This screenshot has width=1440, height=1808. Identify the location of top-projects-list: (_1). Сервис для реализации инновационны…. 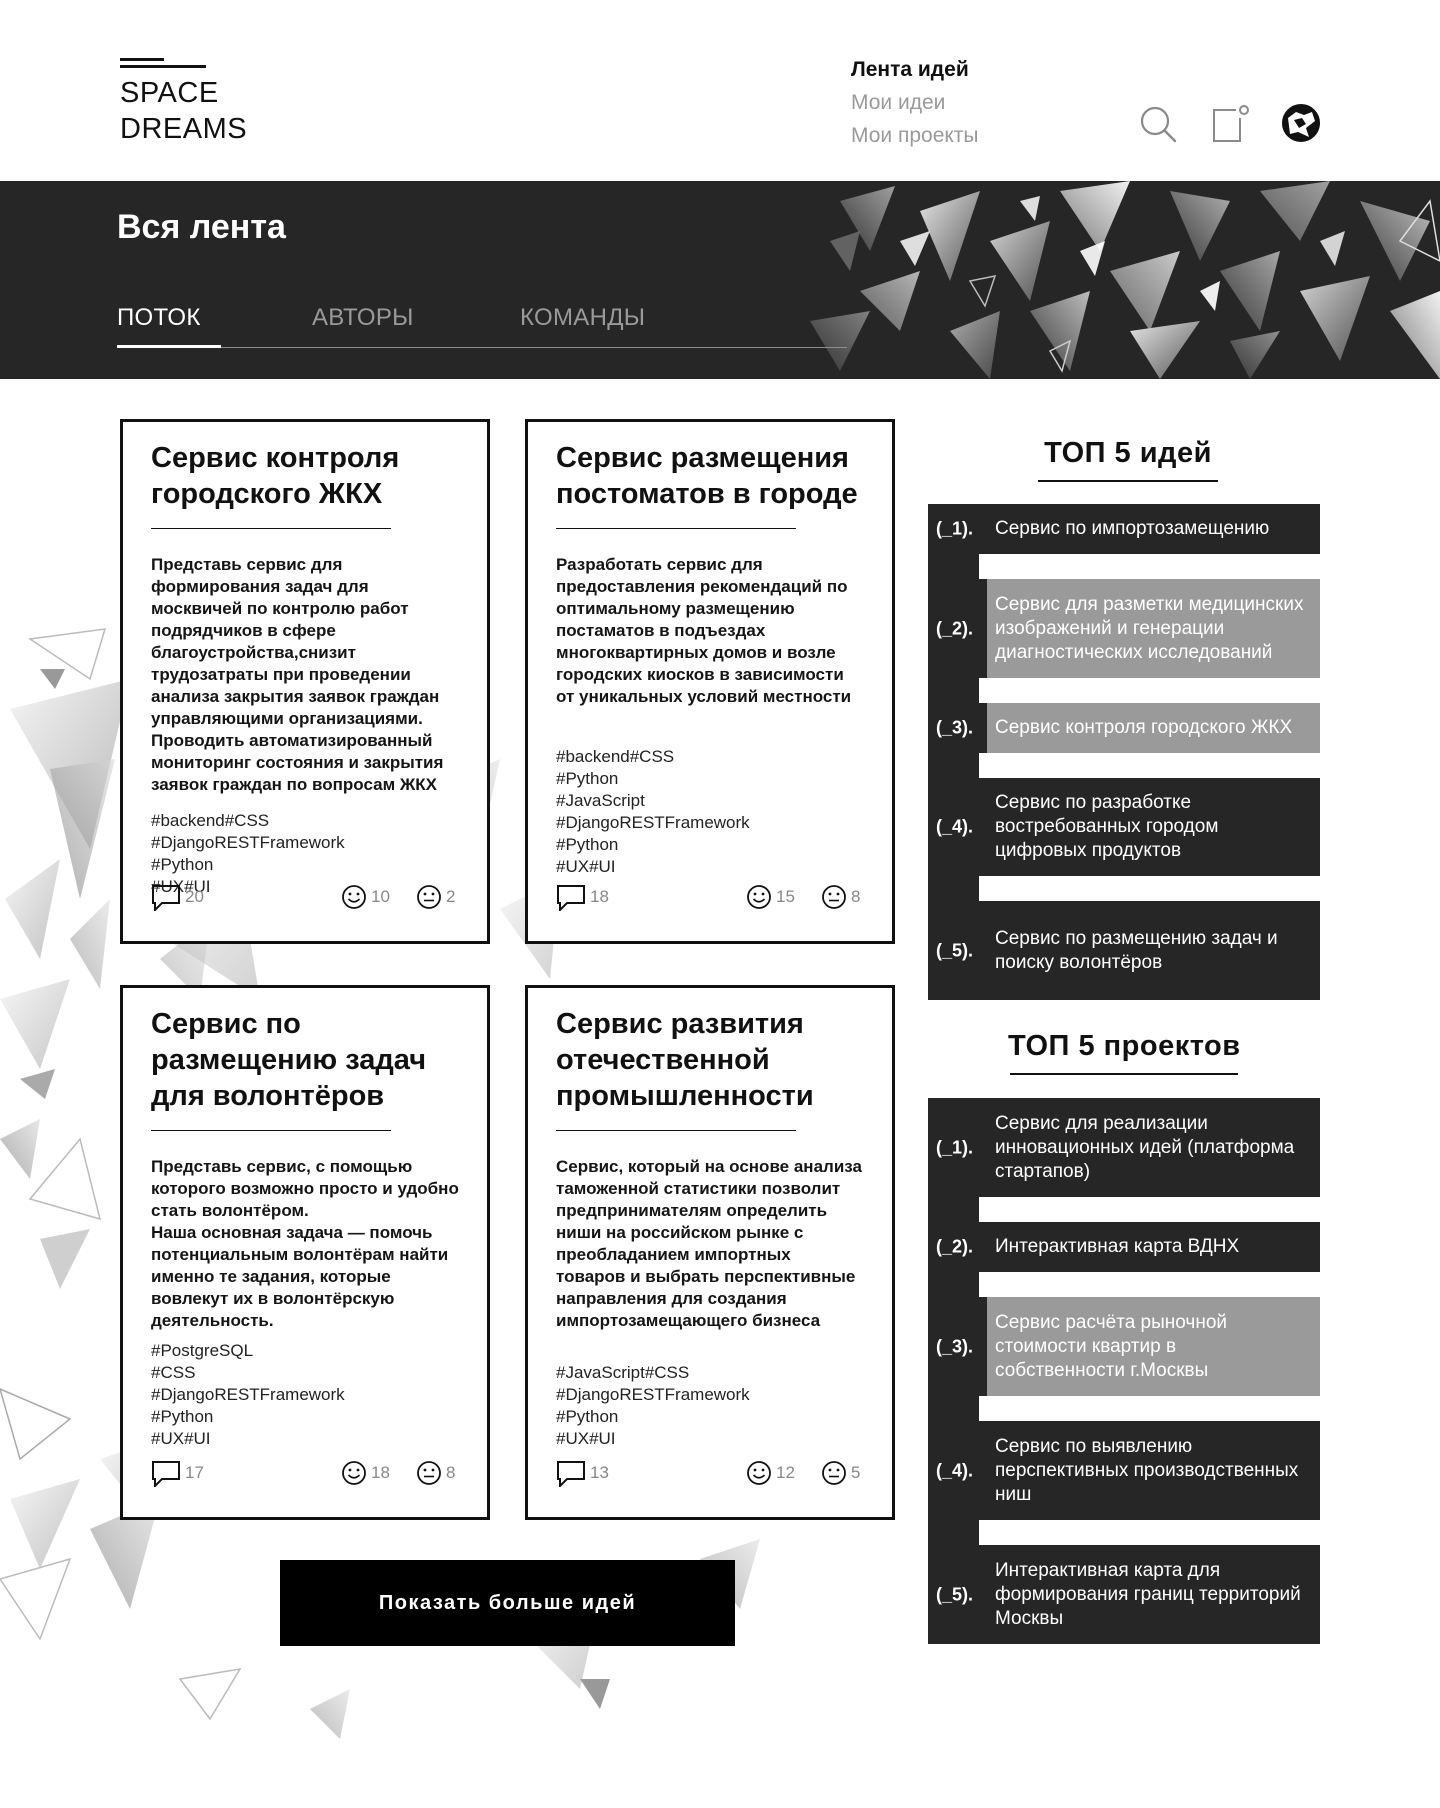
(1124, 1371).